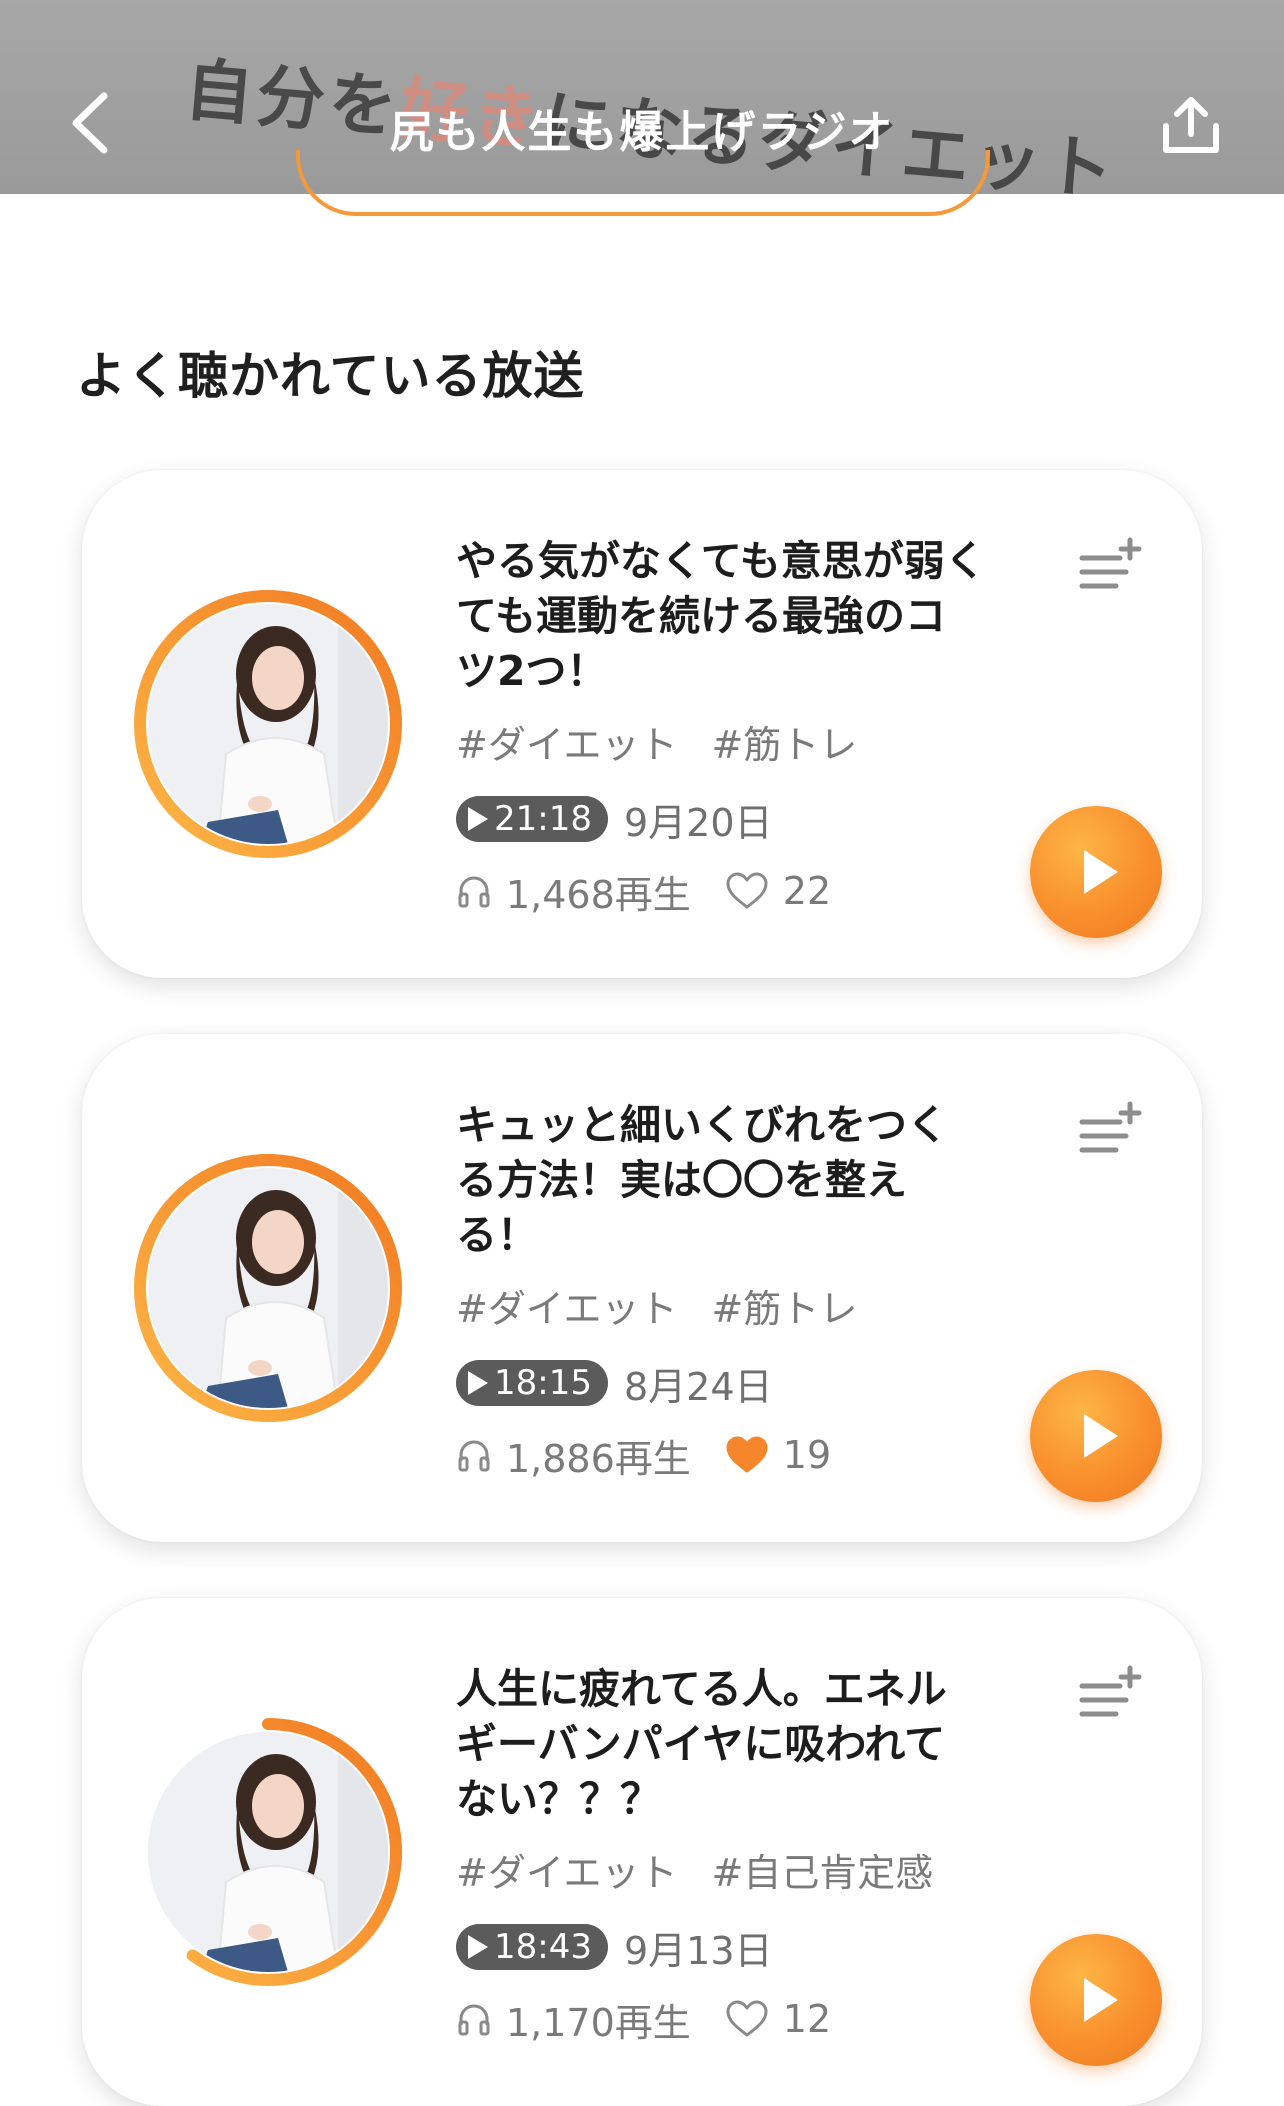  What do you see at coordinates (598, 1458) in the screenshot?
I see `play-count: 1,886再生` at bounding box center [598, 1458].